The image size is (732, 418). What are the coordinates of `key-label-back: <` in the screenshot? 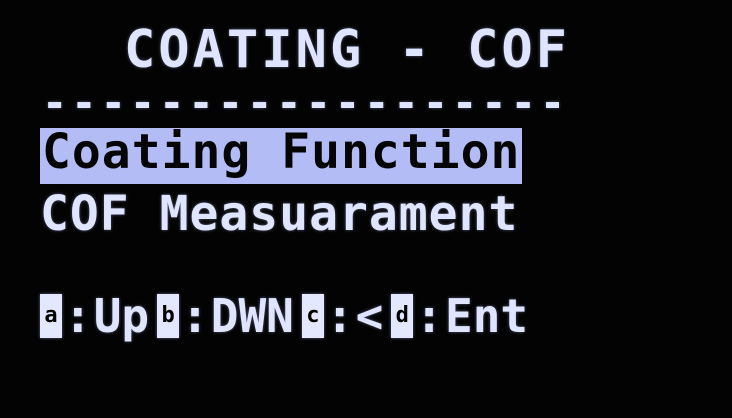 It's located at (369, 316).